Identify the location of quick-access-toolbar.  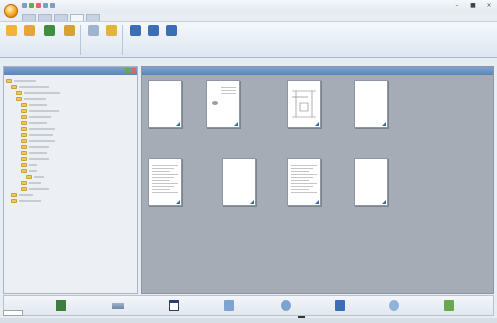
(38, 6).